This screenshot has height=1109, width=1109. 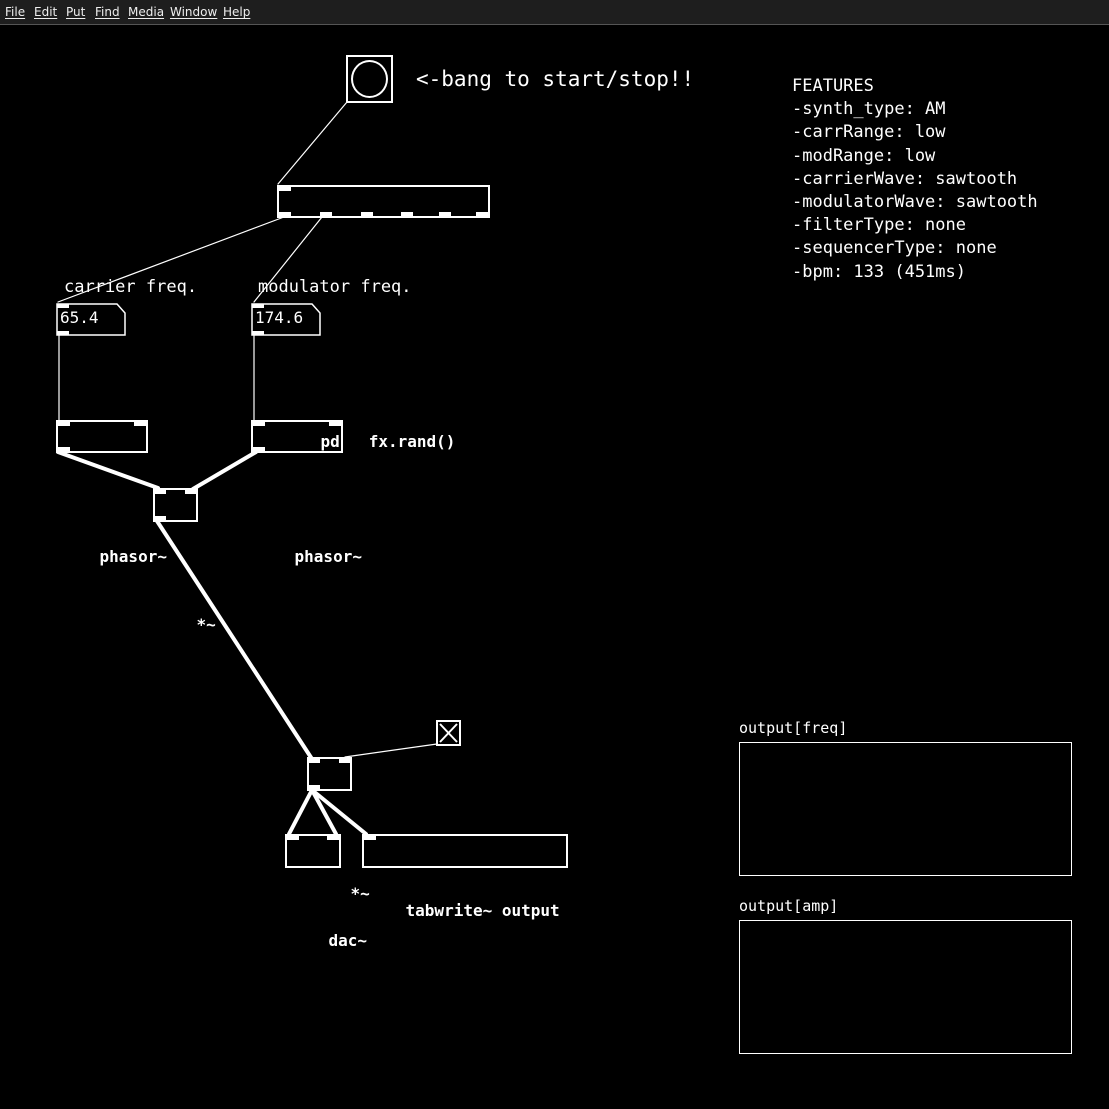 What do you see at coordinates (864, 155) in the screenshot?
I see `feature-mod-range: -modRange: low` at bounding box center [864, 155].